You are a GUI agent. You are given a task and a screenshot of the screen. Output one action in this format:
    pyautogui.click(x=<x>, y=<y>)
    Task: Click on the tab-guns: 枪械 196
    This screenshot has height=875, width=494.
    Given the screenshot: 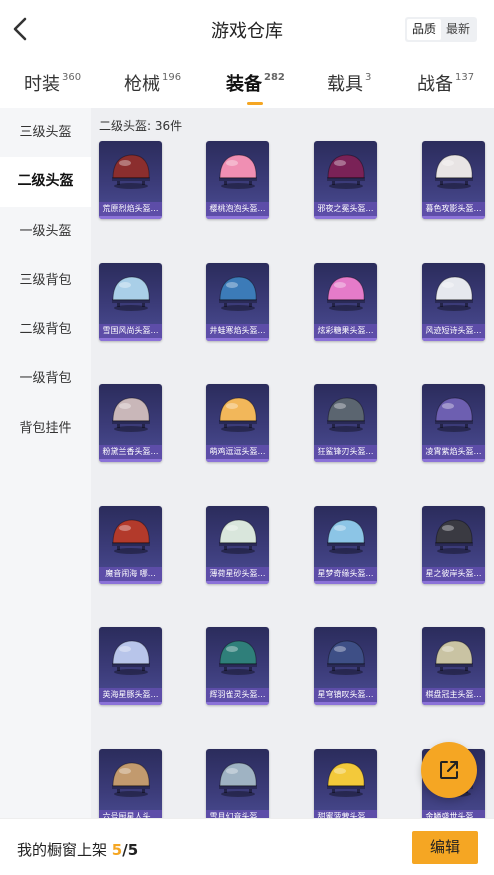 What is the action you would take?
    pyautogui.click(x=152, y=83)
    